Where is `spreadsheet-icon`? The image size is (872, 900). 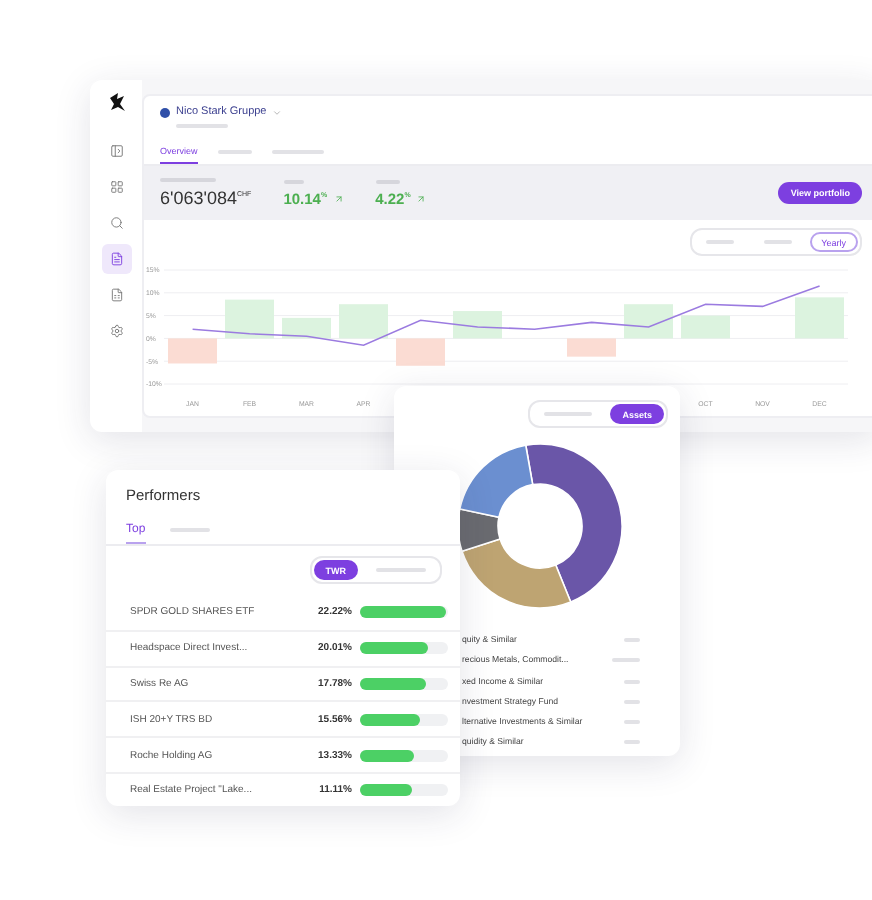
spreadsheet-icon is located at coordinates (116, 295).